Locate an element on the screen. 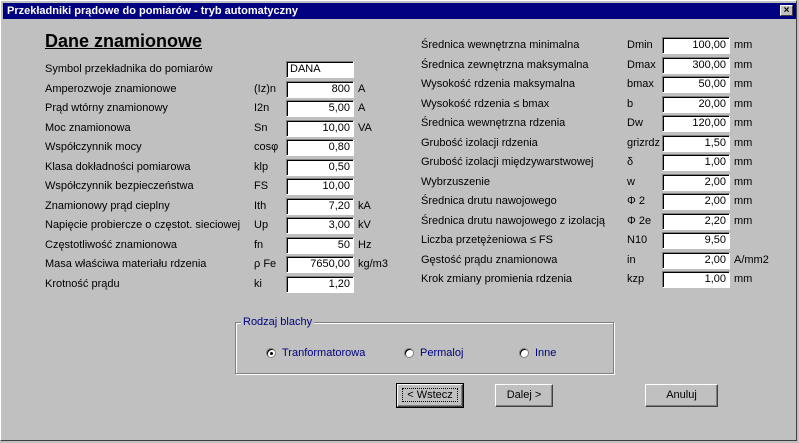 The width and height of the screenshot is (799, 443). field-label: Średnica zewnętrzna maksymalna is located at coordinates (505, 64).